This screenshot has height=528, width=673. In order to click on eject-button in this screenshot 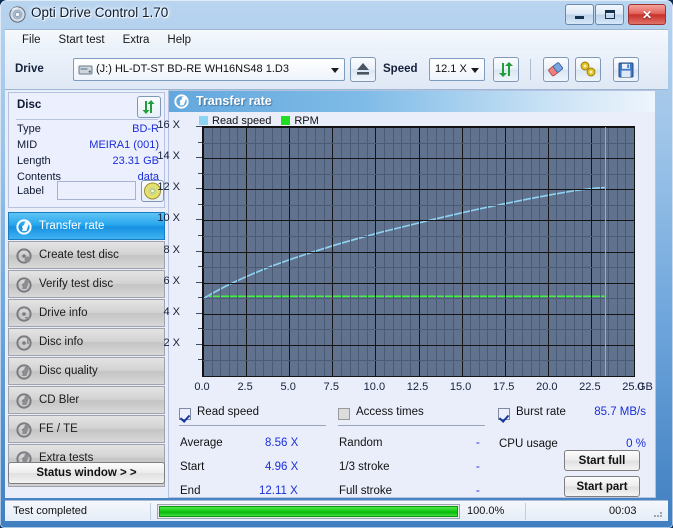, I will do `click(363, 69)`.